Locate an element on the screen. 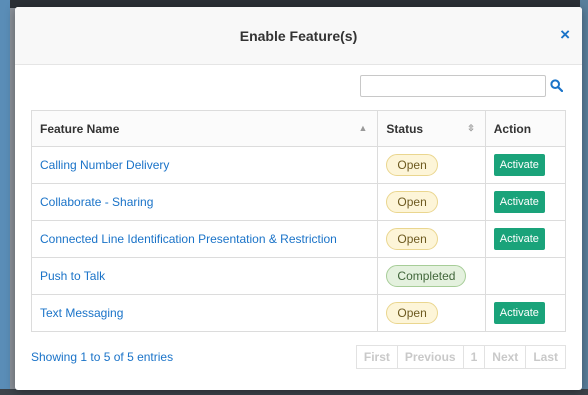 This screenshot has height=395, width=588. header-feature-label: Feature Name is located at coordinates (80, 128).